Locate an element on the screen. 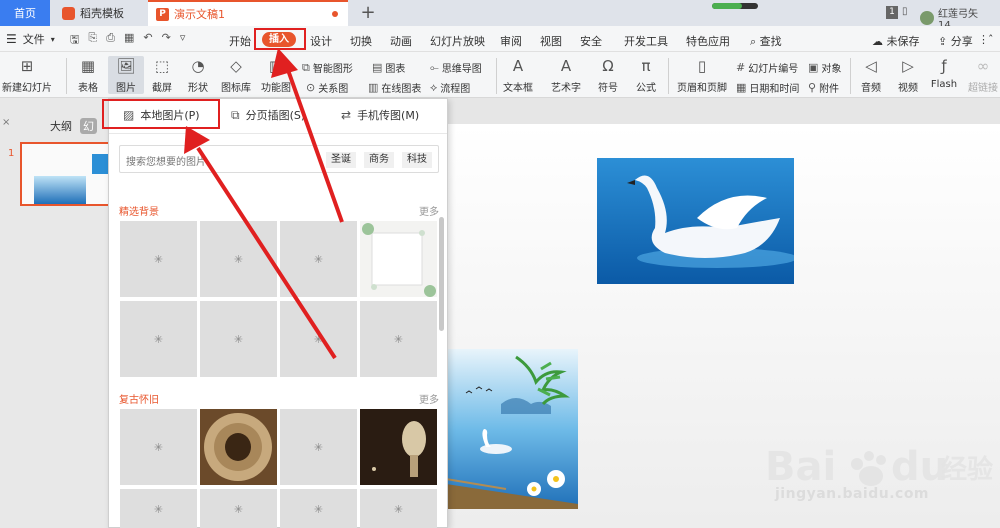 The image size is (1000, 528). flowchart-label: 流程图 is located at coordinates (455, 89).